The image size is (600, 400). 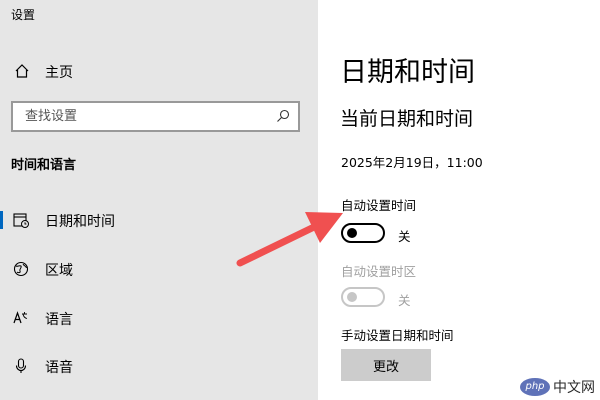 I want to click on search-input, so click(x=138, y=116).